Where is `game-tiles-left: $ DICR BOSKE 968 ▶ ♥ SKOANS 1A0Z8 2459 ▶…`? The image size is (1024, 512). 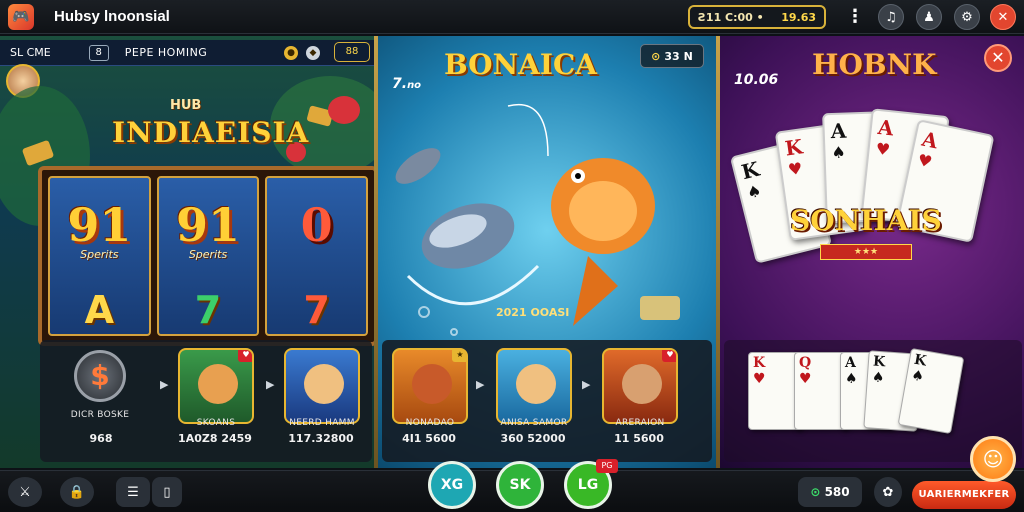 game-tiles-left: $ DICR BOSKE 968 ▶ ♥ SKOANS 1A0Z8 2459 ▶… is located at coordinates (206, 401).